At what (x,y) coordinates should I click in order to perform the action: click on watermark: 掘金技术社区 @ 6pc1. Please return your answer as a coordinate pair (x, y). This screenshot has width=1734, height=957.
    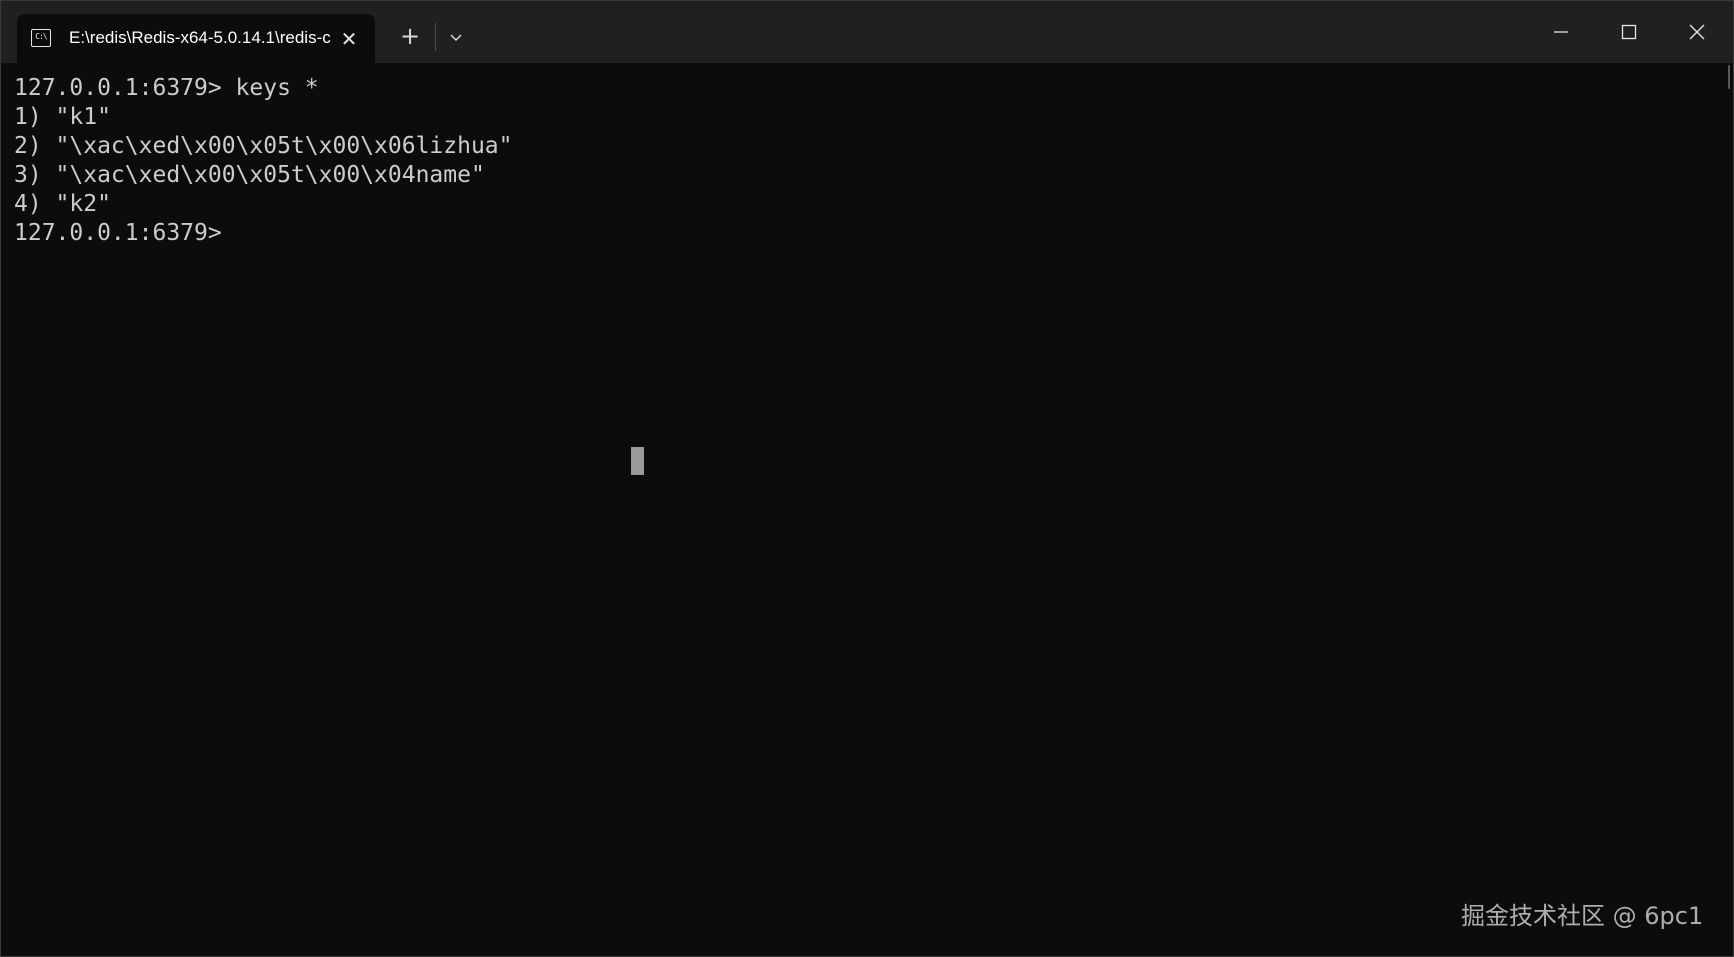
    Looking at the image, I should click on (1582, 916).